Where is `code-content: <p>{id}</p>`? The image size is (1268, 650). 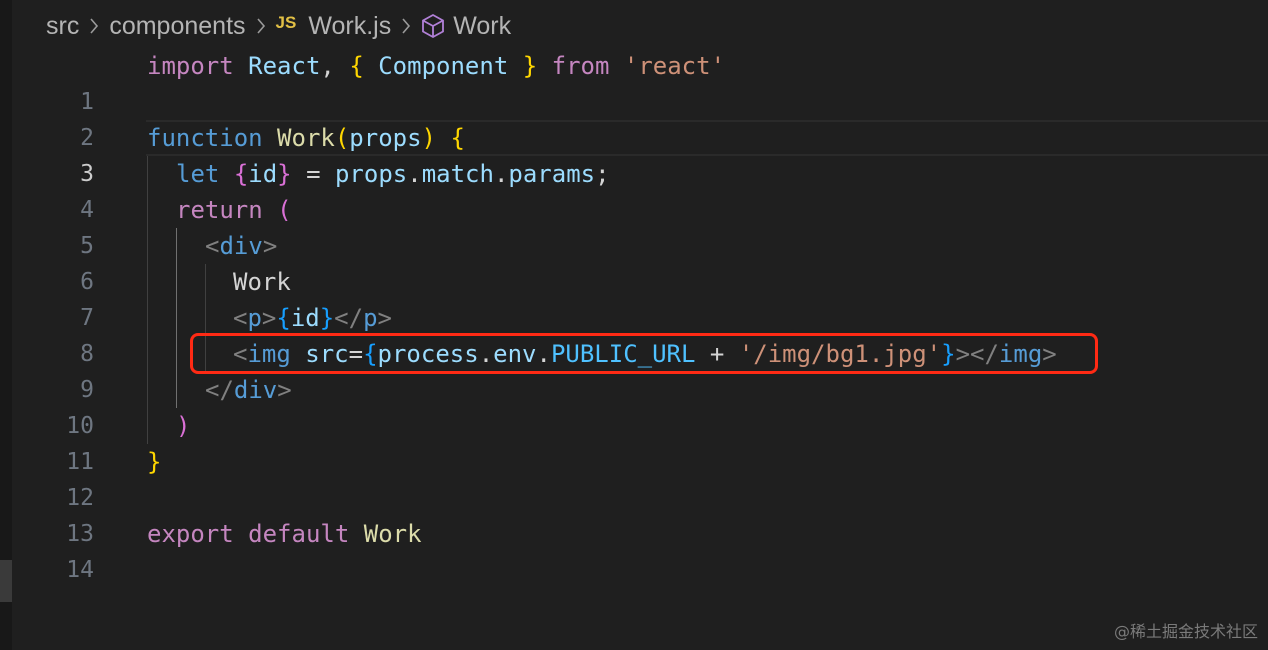
code-content: <p>{id}</p> is located at coordinates (312, 318).